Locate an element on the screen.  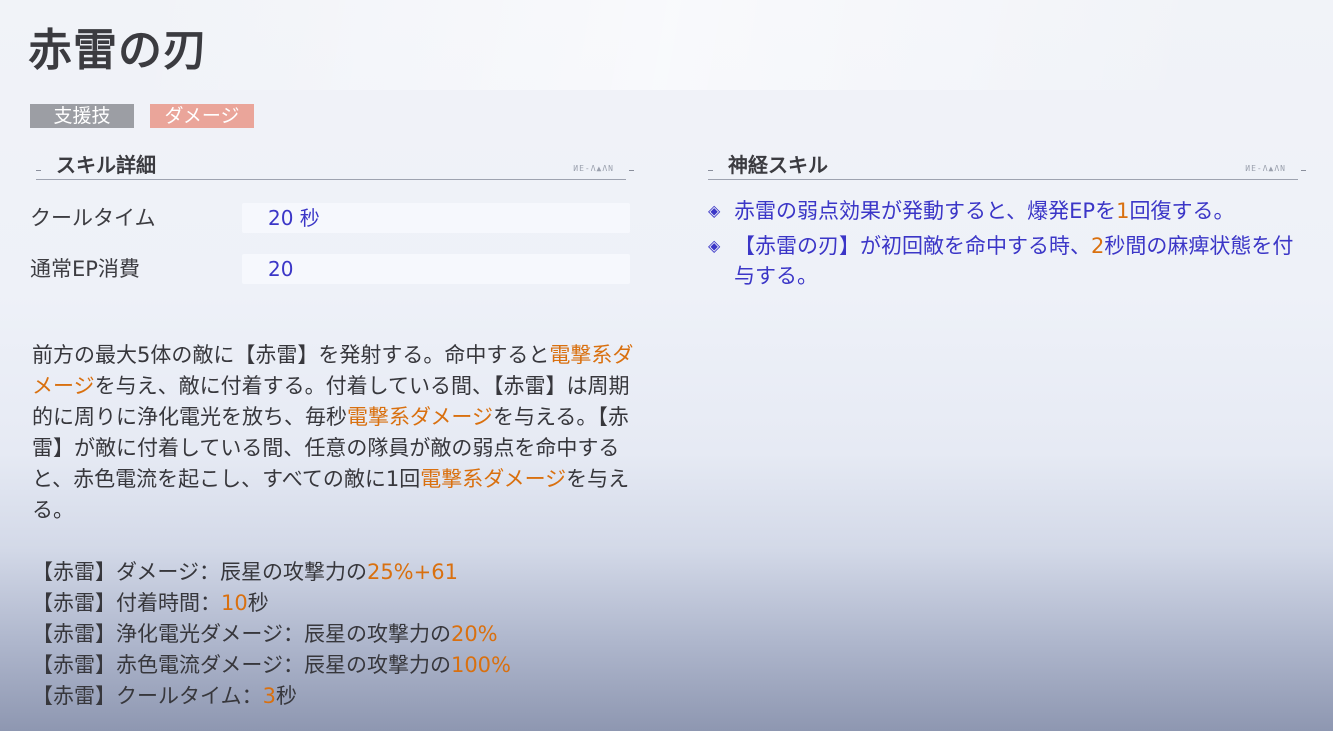
skill-title: 赤雷の刃 is located at coordinates (118, 50).